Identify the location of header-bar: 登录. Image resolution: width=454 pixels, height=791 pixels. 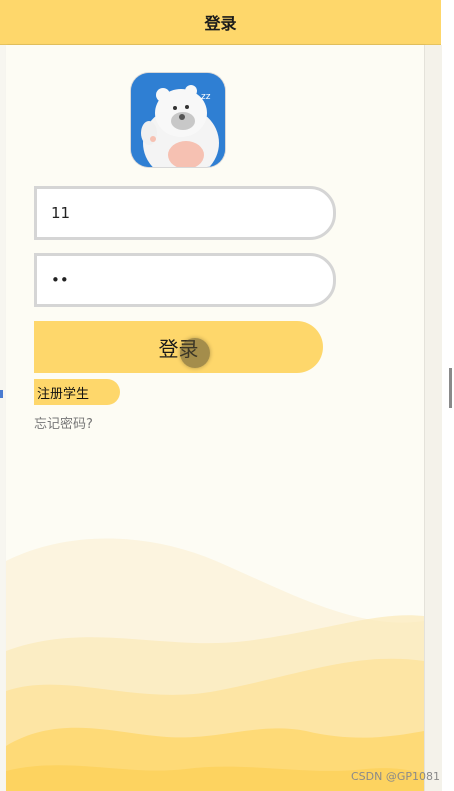
(220, 22).